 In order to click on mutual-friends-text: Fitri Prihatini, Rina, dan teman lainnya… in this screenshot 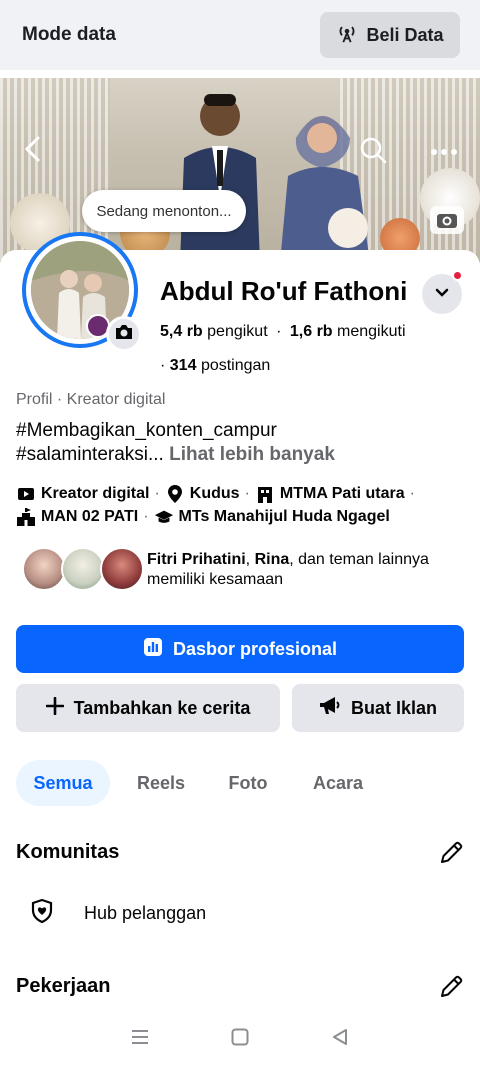, I will do `click(307, 570)`.